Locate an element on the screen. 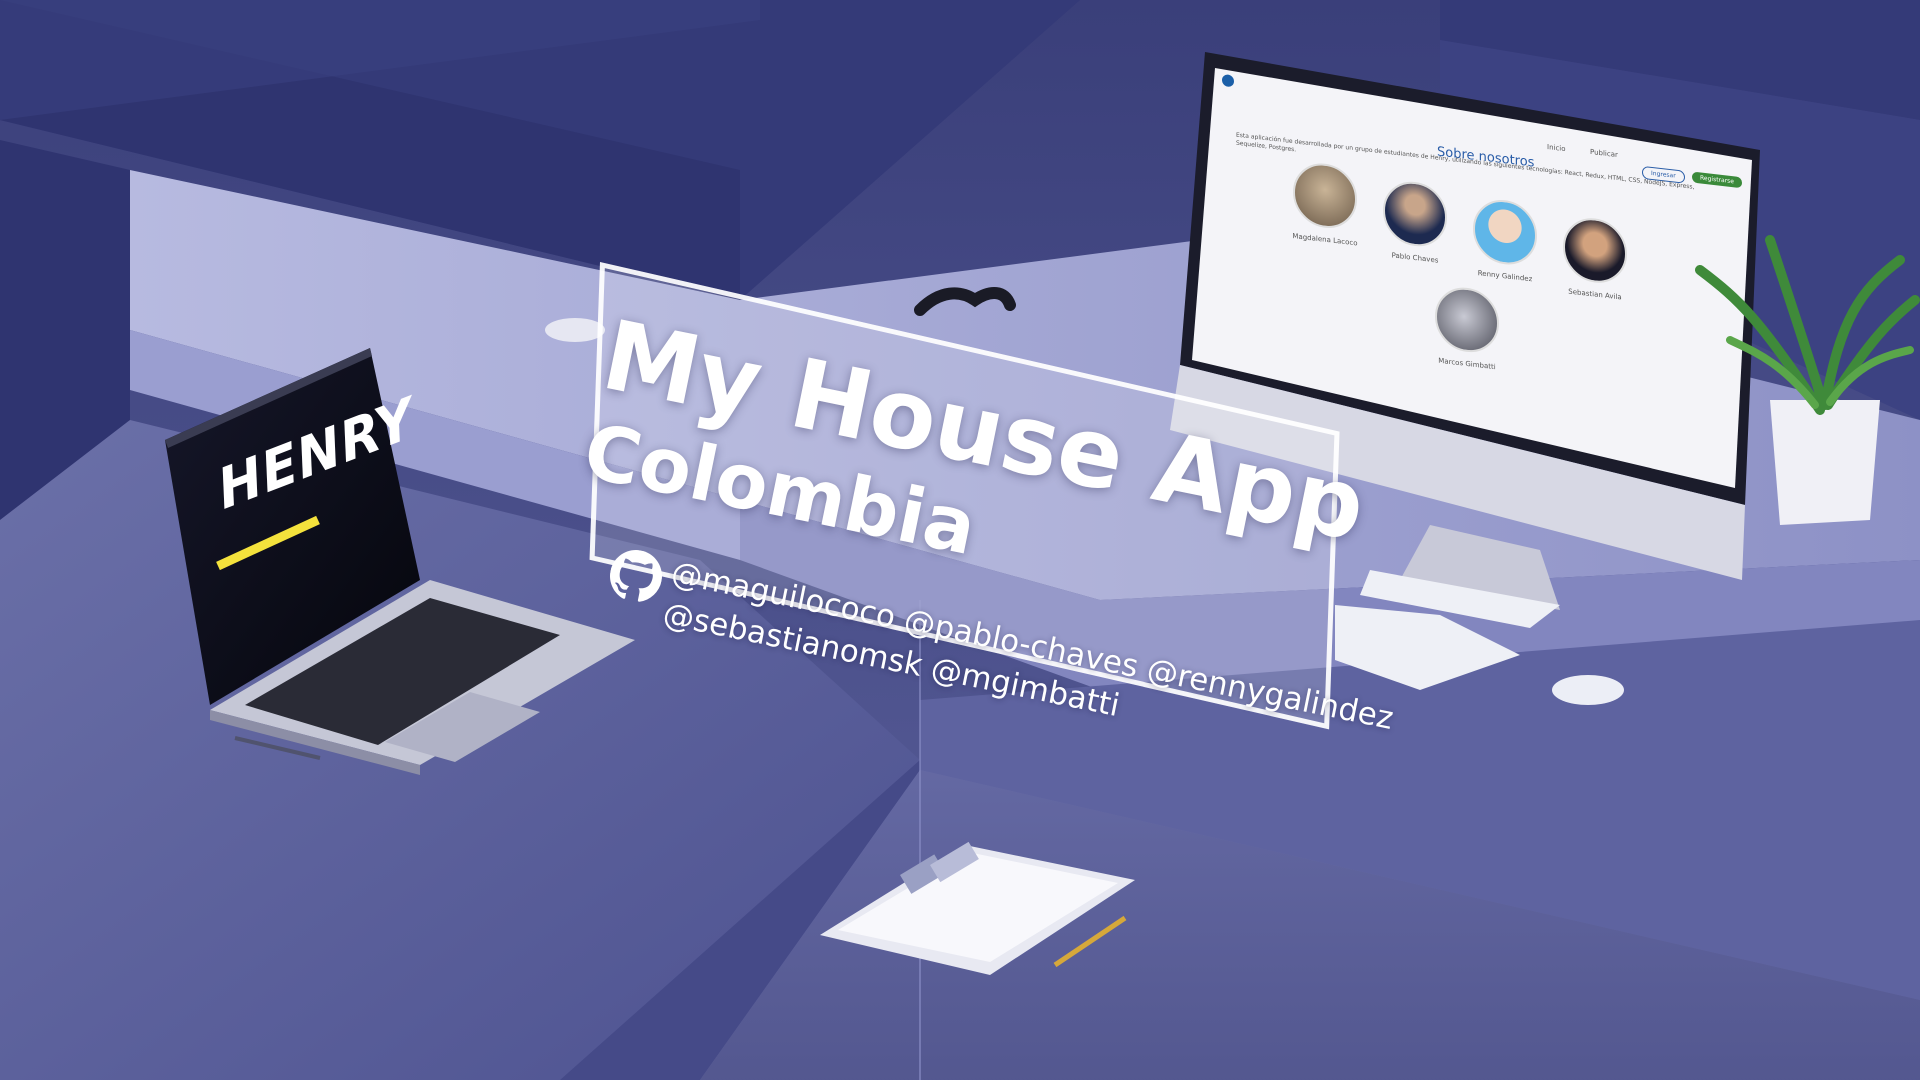 The width and height of the screenshot is (1920, 1080). member-card: Pablo Chaves is located at coordinates (1415, 222).